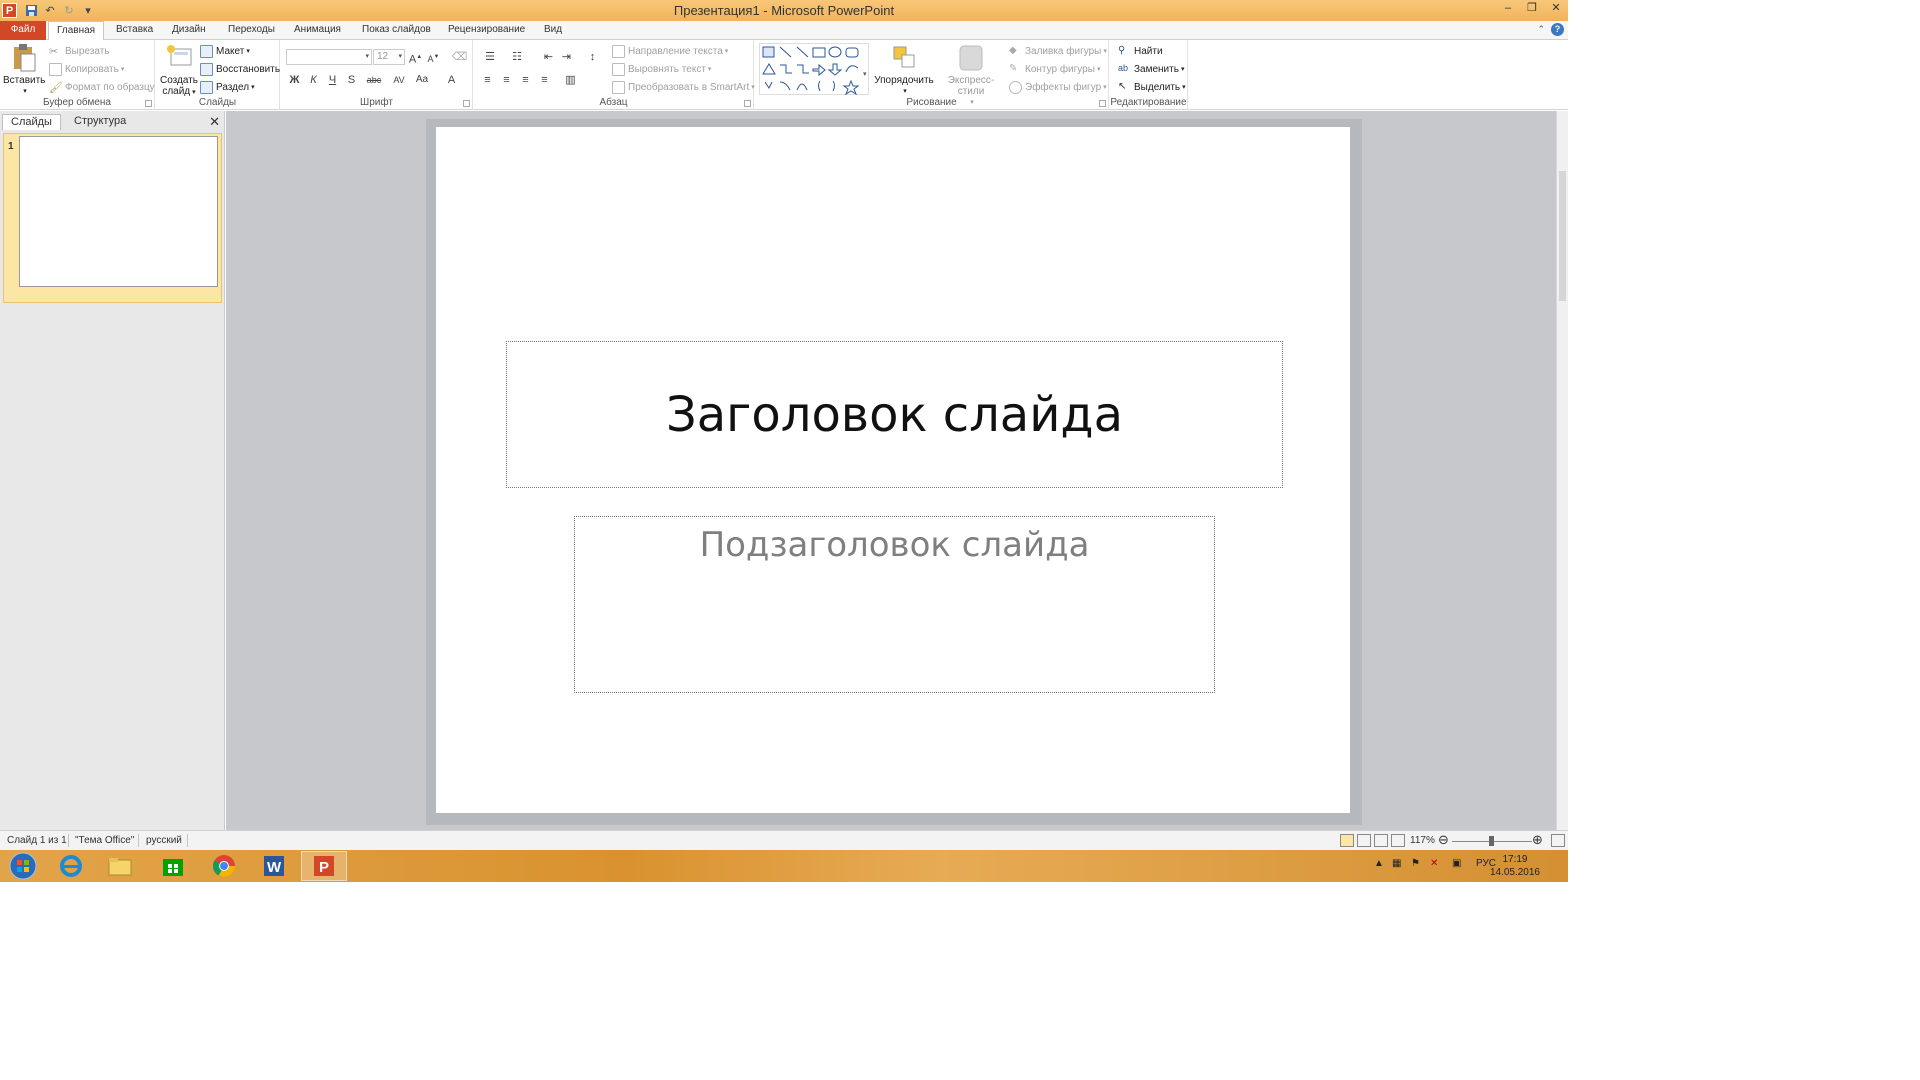 This screenshot has height=1080, width=1920. Describe the element at coordinates (415, 57) in the screenshot. I see `grow-font-icon: A▲` at that location.